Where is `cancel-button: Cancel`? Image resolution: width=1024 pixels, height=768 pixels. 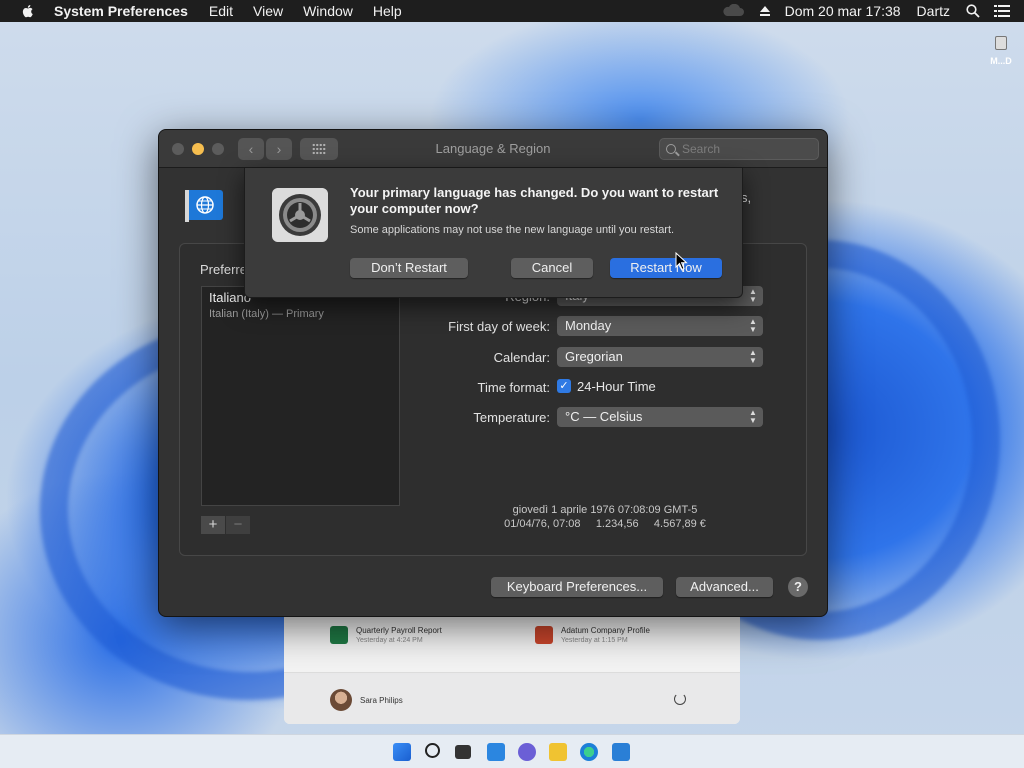 cancel-button: Cancel is located at coordinates (552, 268).